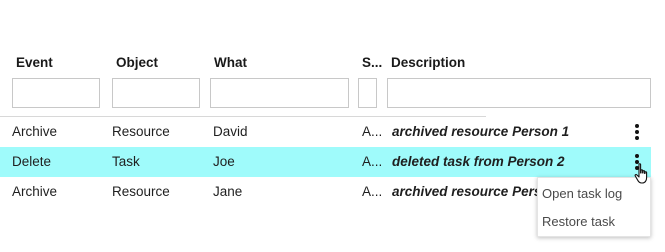 The height and width of the screenshot is (252, 665). Describe the element at coordinates (137, 62) in the screenshot. I see `column-header-object: Object` at that location.